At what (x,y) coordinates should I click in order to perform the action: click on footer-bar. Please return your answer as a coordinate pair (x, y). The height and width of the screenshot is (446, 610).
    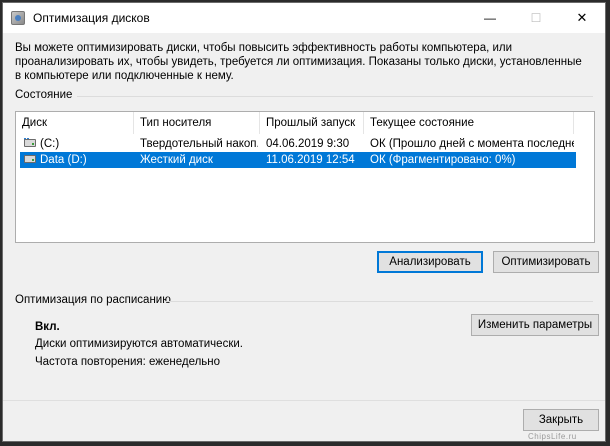
    Looking at the image, I should click on (304, 420).